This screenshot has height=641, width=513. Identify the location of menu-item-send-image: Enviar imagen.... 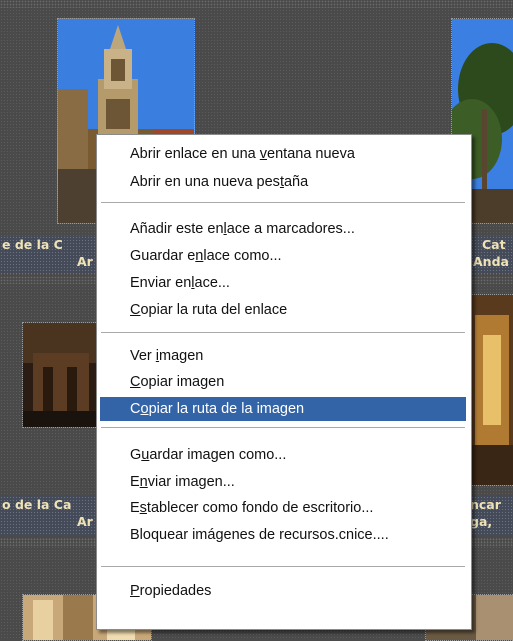
(283, 482).